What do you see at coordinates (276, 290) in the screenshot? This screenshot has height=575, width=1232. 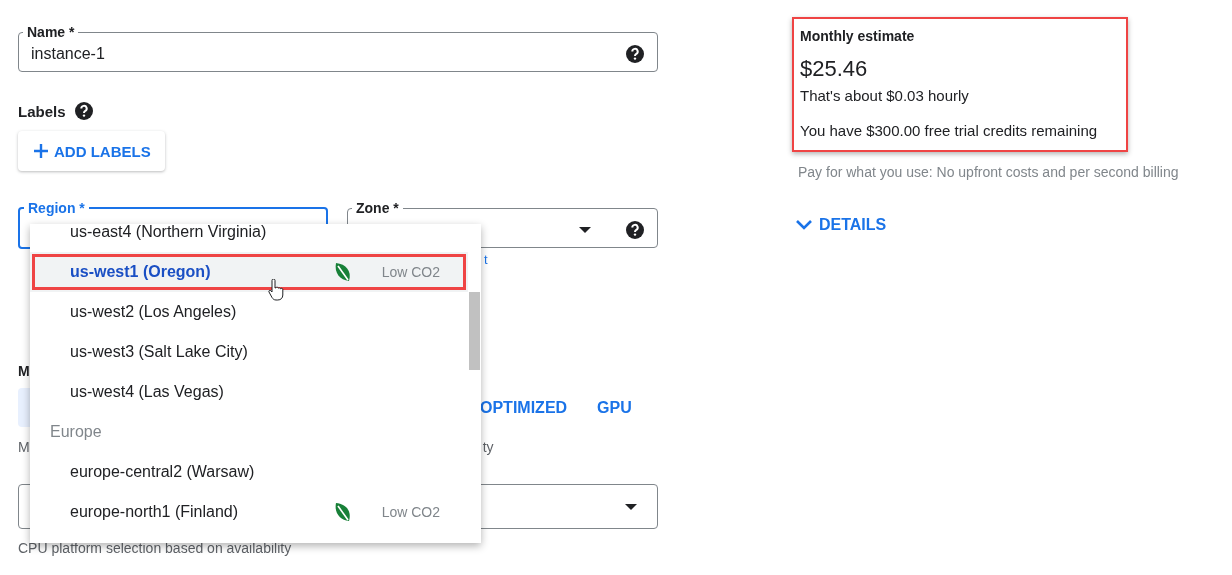 I see `pointer-cursor-icon` at bounding box center [276, 290].